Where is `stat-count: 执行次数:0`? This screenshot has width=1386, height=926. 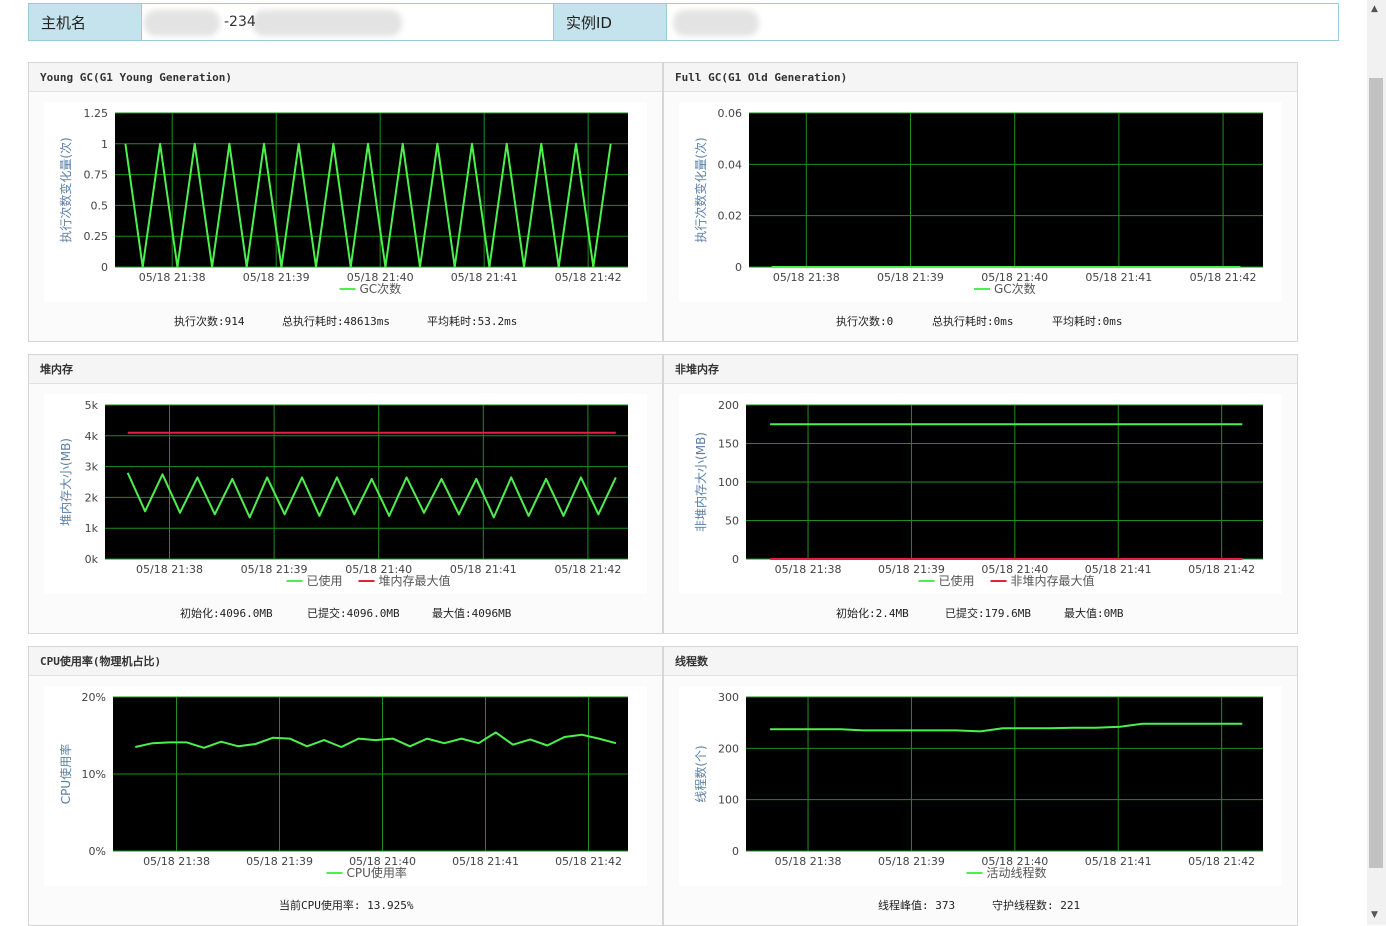 stat-count: 执行次数:0 is located at coordinates (865, 321).